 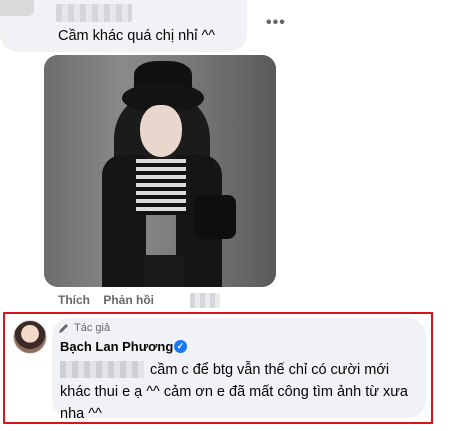 I want to click on pencil-icon, so click(x=63, y=328).